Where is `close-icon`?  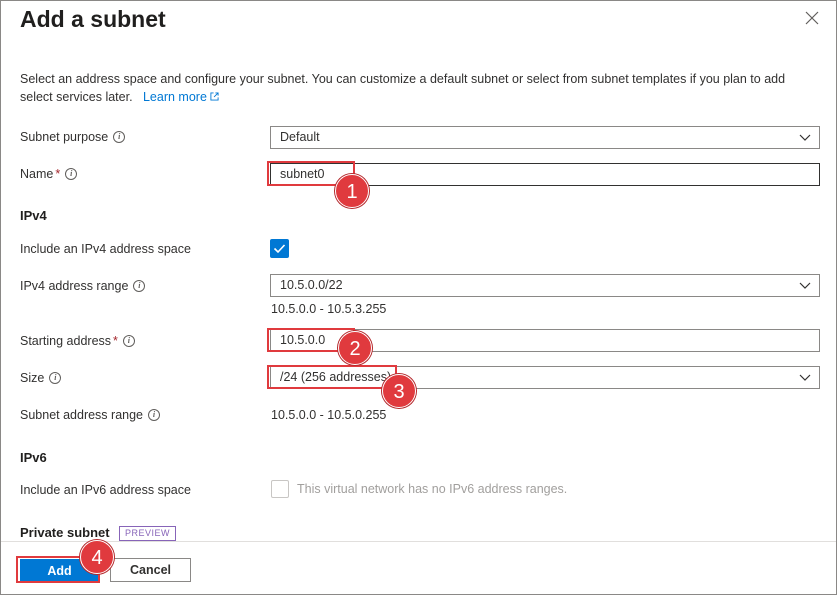 close-icon is located at coordinates (812, 18).